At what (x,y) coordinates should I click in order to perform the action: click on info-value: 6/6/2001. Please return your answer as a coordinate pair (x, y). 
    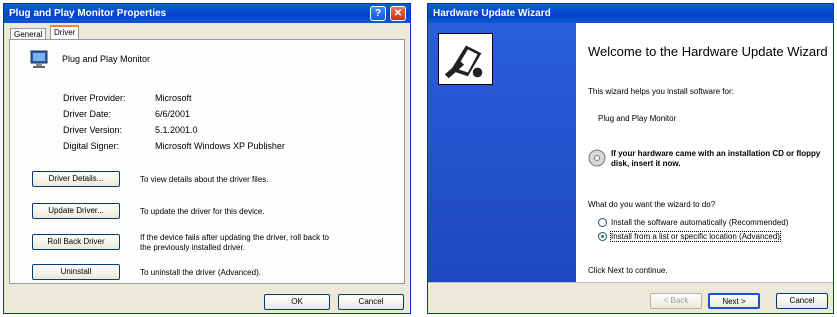
    Looking at the image, I should click on (173, 114).